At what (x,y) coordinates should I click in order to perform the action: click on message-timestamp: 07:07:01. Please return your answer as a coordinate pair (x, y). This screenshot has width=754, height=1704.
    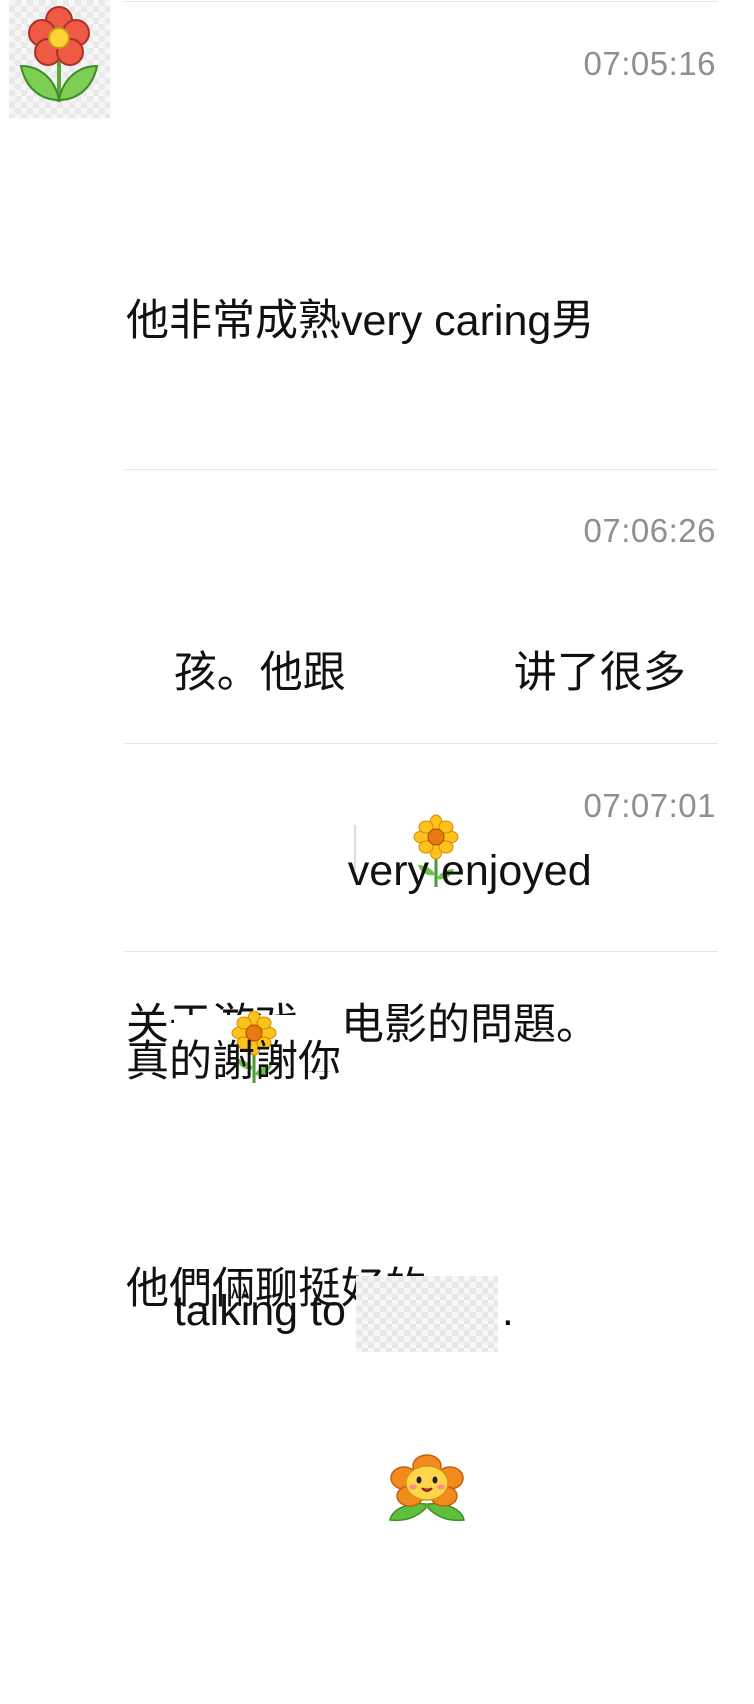
    Looking at the image, I should click on (649, 805).